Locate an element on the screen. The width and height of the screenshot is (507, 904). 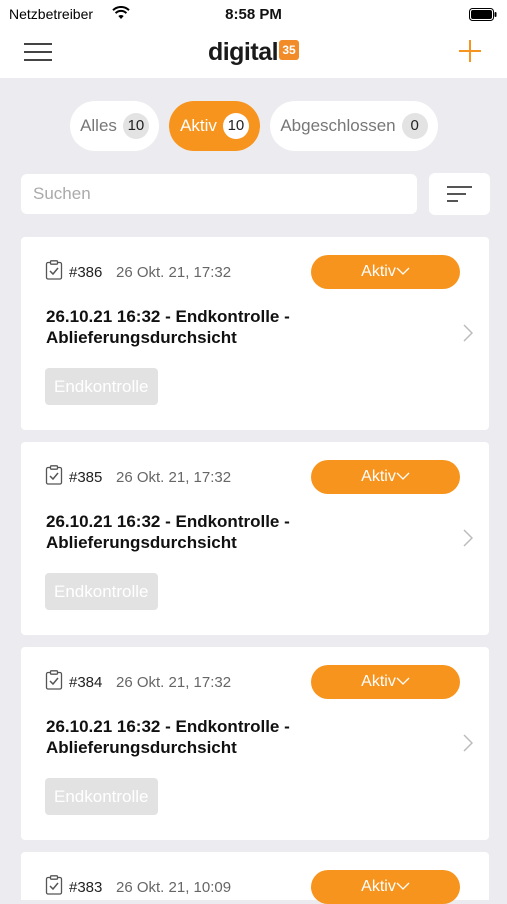
item-number: #384 is located at coordinates (86, 682).